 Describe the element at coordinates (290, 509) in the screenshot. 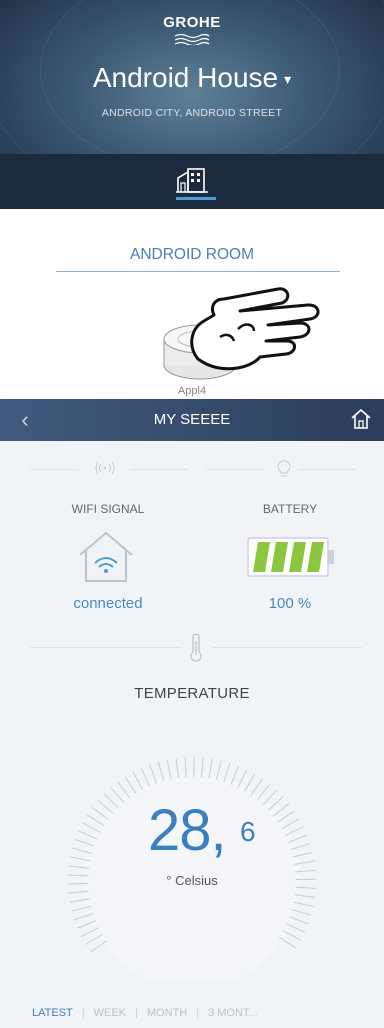

I see `battery-label: BATTERY` at that location.